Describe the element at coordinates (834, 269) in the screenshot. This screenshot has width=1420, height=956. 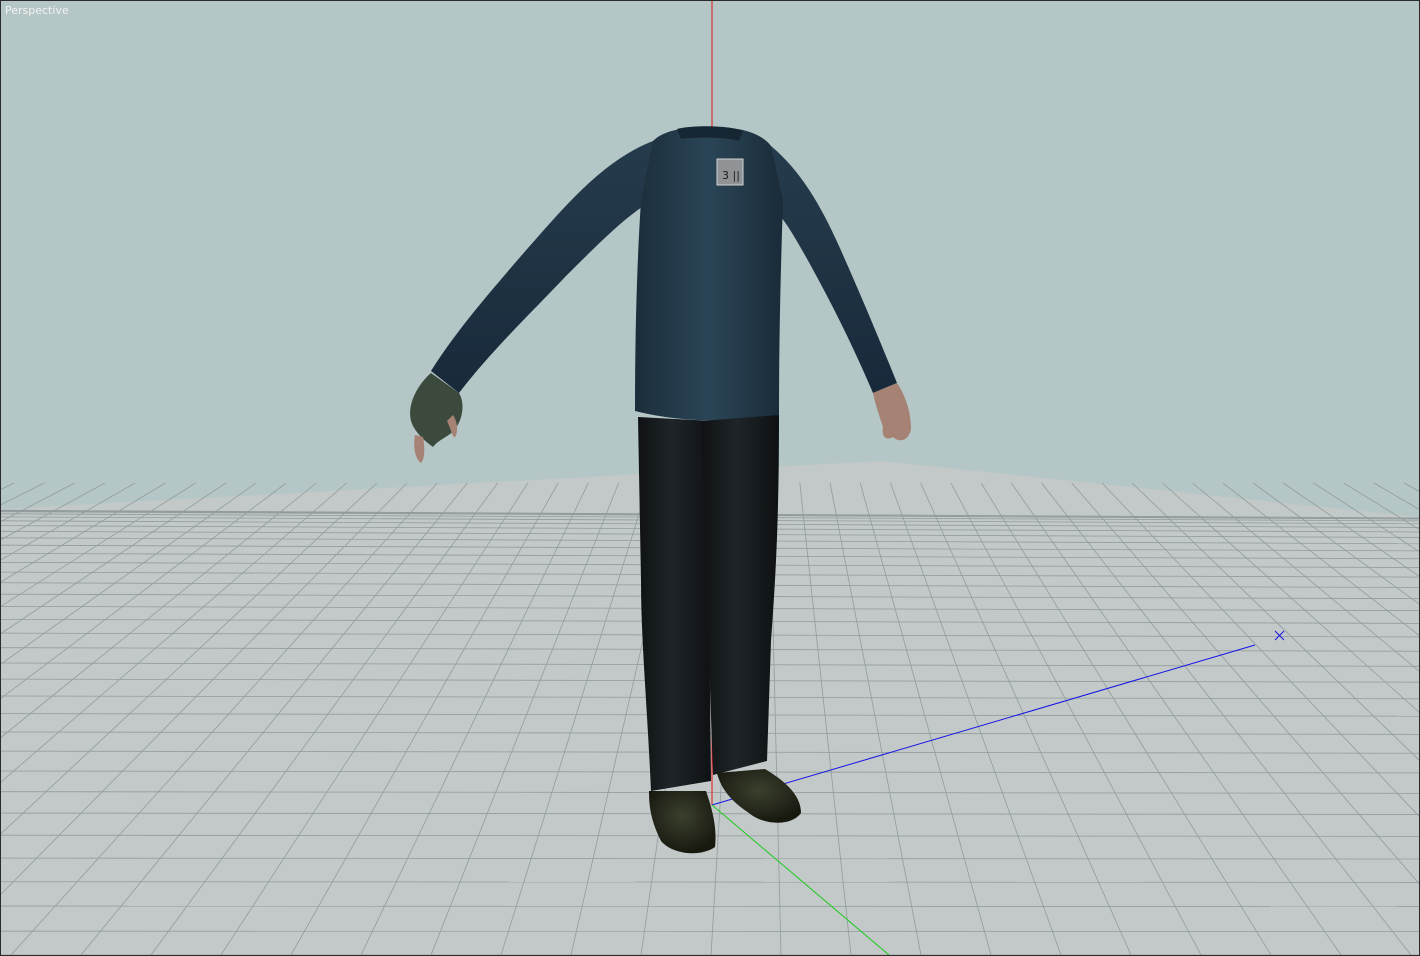
I see `right-sleeve` at that location.